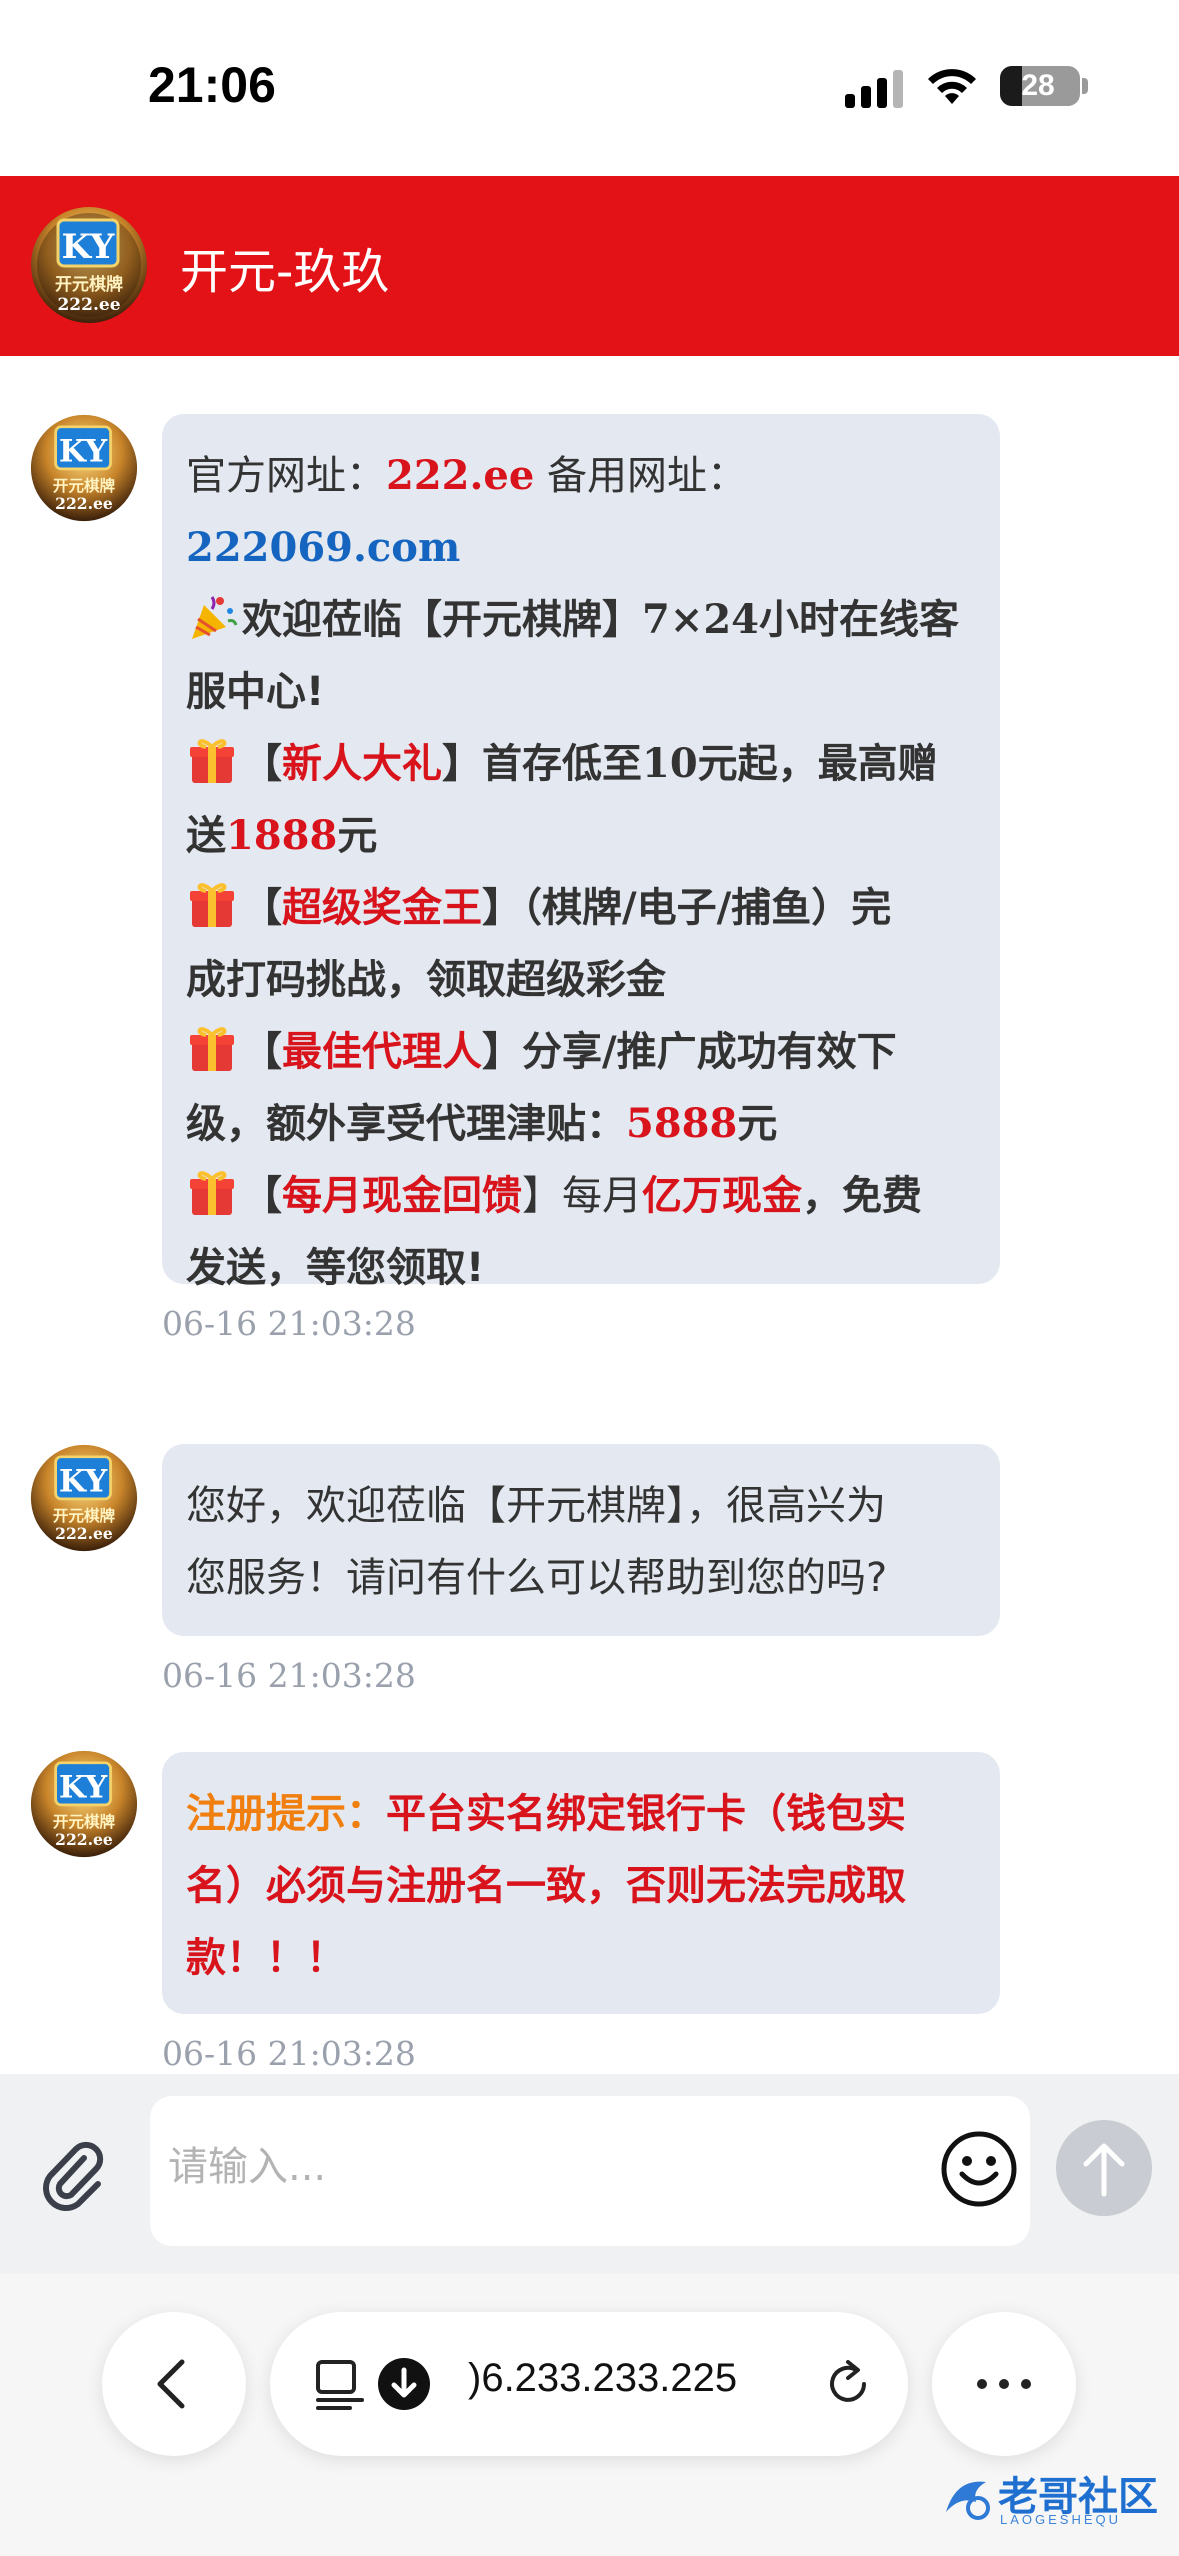 This screenshot has width=1179, height=2556. What do you see at coordinates (266, 1958) in the screenshot?
I see `message-line: 款！！！` at bounding box center [266, 1958].